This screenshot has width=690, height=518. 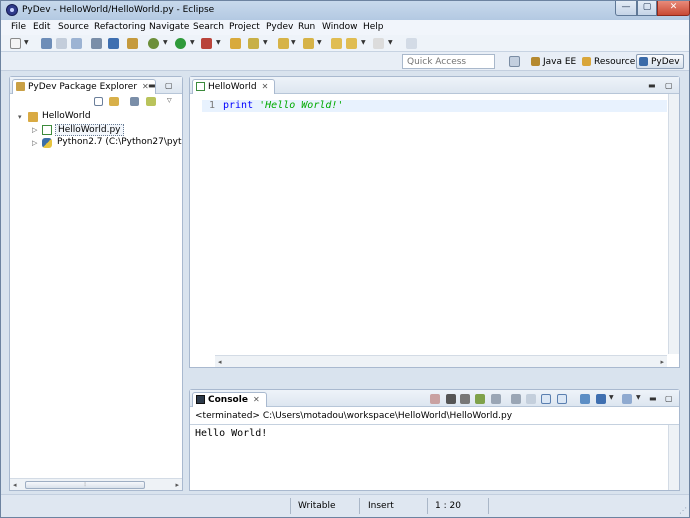 What do you see at coordinates (673, 224) in the screenshot?
I see `editor-vertical-scrollbar` at bounding box center [673, 224].